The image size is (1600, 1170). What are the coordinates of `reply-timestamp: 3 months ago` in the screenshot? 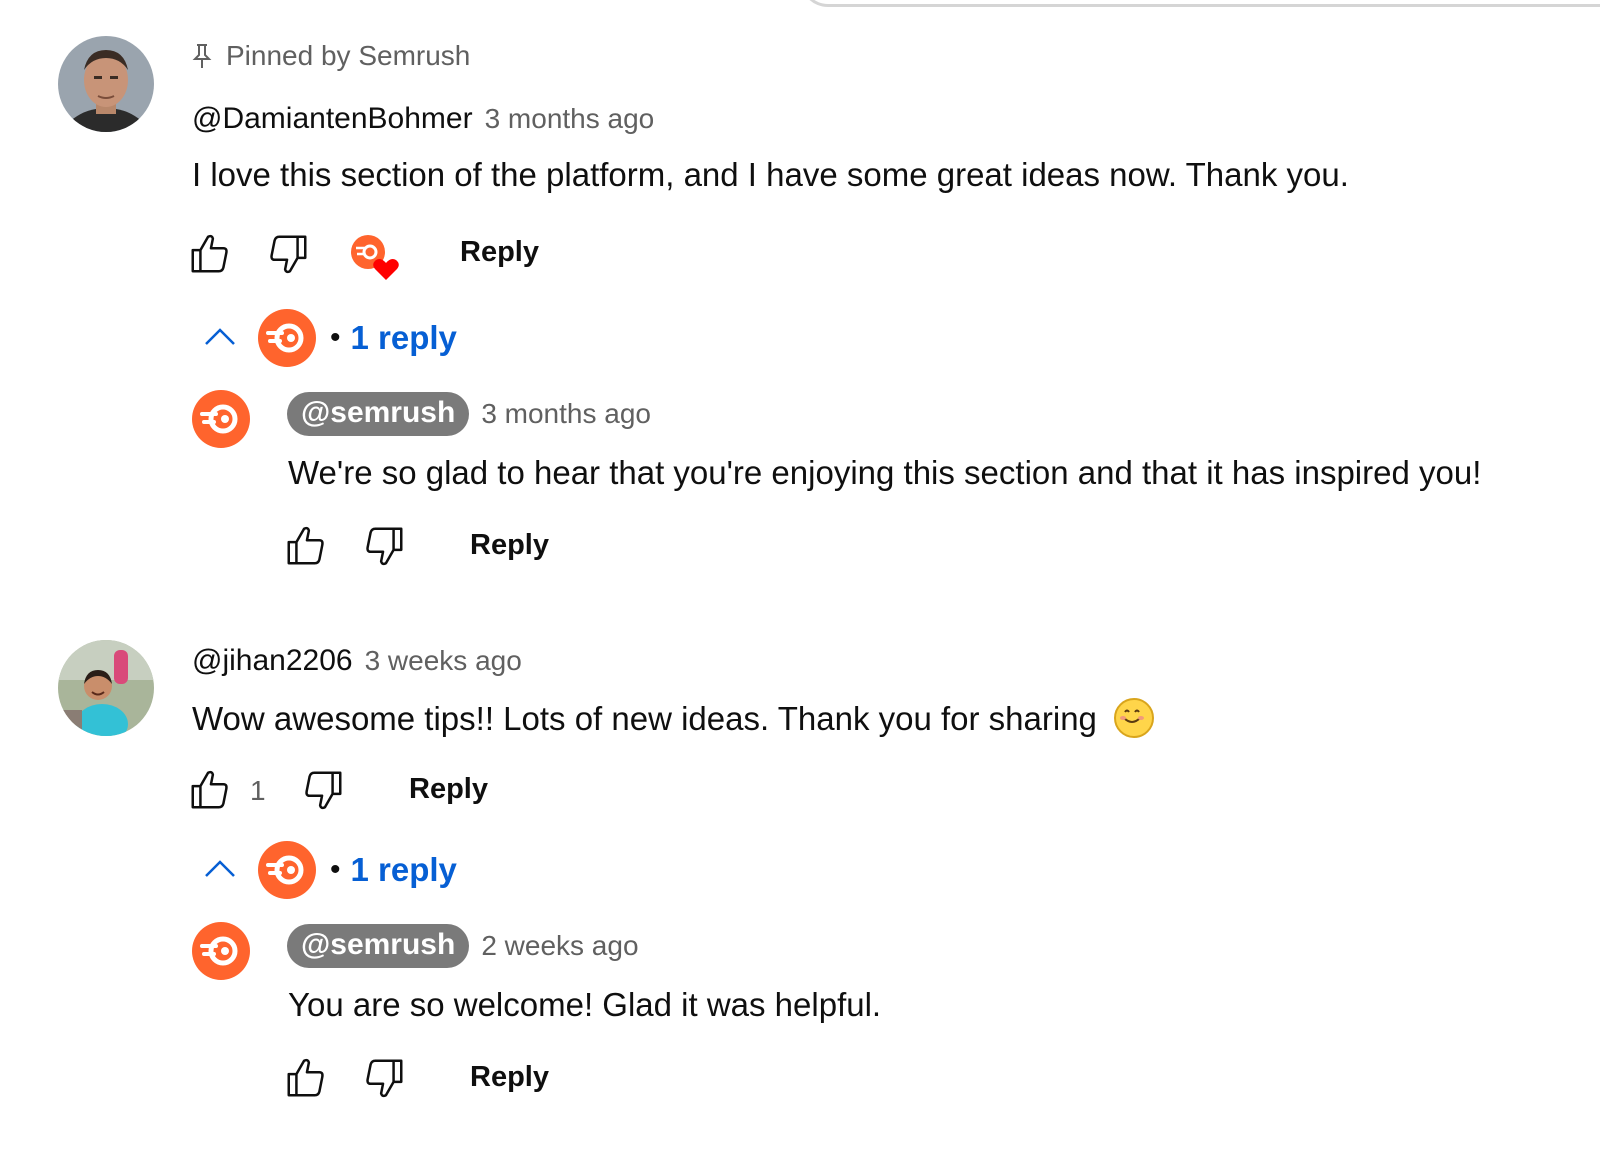 It's located at (566, 414).